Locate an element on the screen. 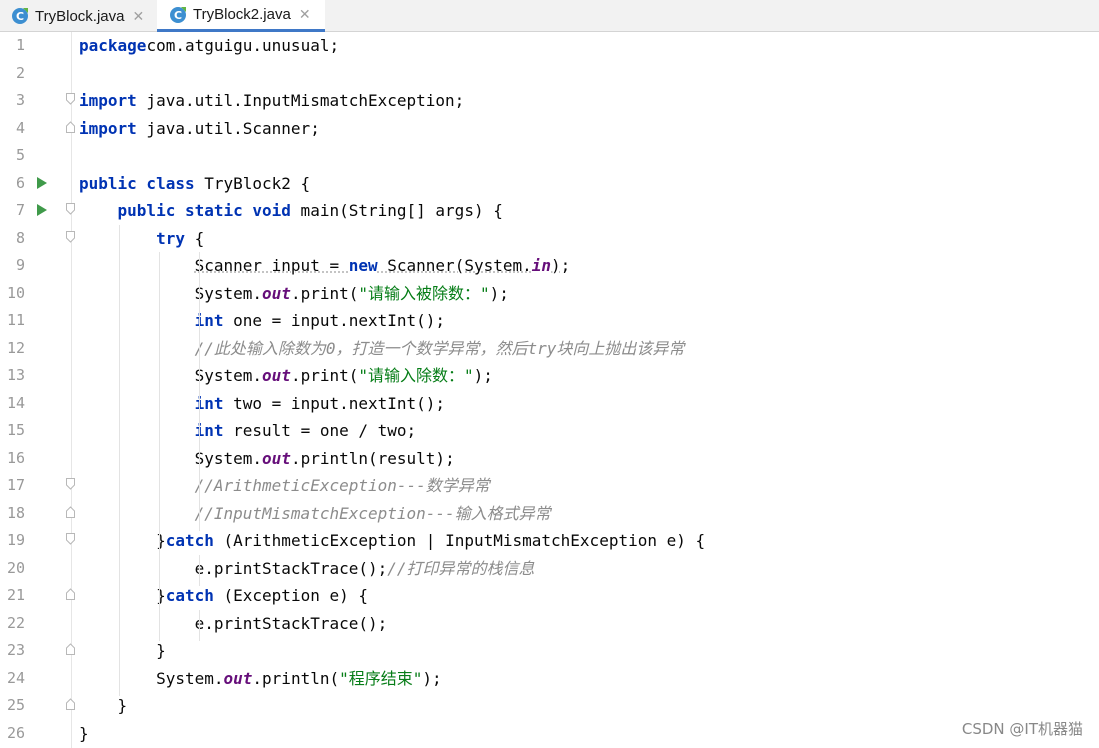 Image resolution: width=1099 pixels, height=748 pixels. code-line: public static void main(String[] args) { is located at coordinates (291, 210).